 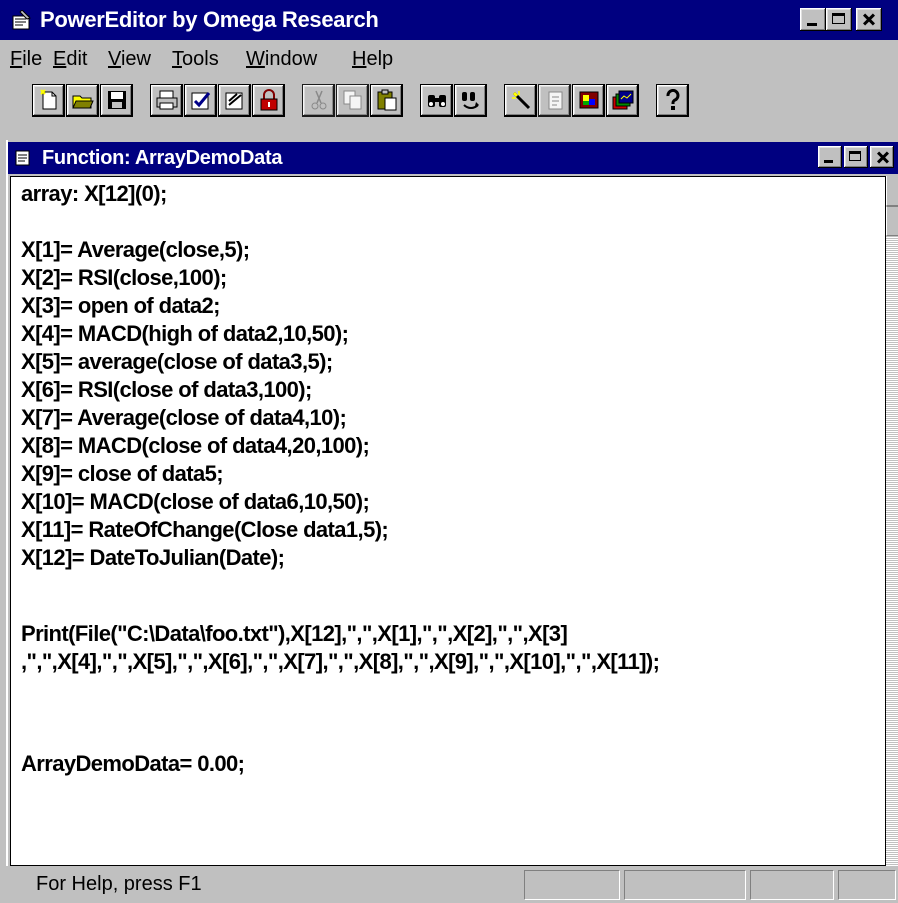 I want to click on find-button, so click(x=436, y=100).